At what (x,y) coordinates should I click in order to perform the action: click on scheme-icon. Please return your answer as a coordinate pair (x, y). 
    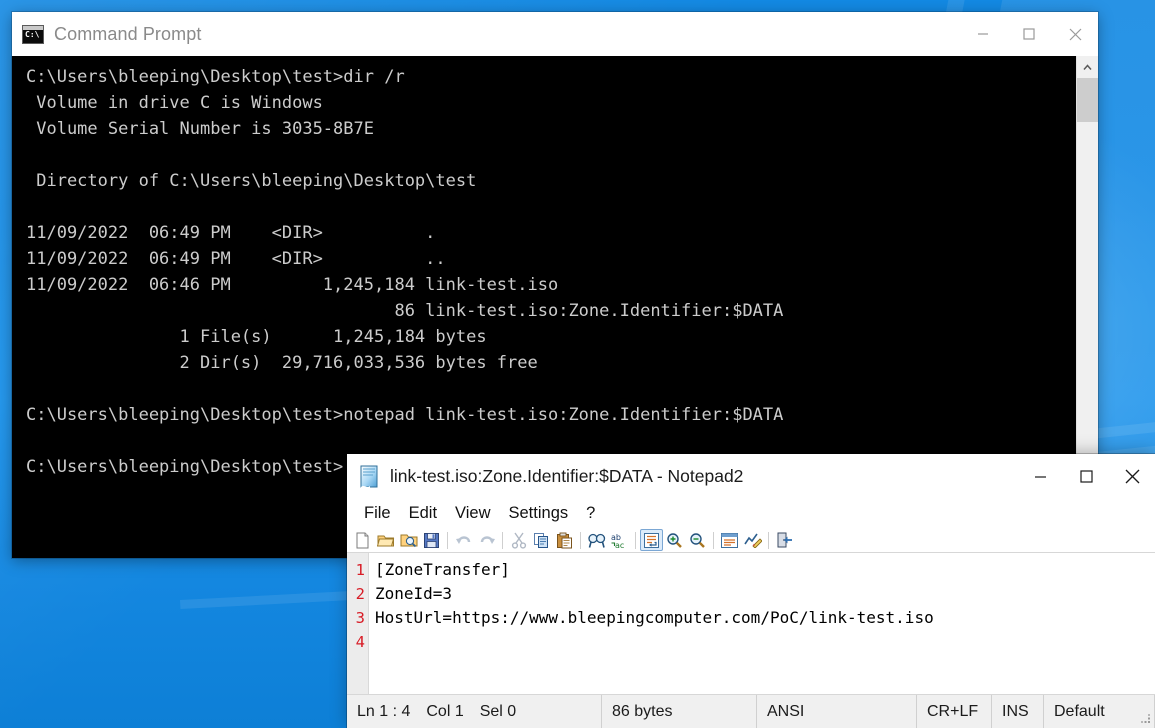
    Looking at the image, I should click on (729, 540).